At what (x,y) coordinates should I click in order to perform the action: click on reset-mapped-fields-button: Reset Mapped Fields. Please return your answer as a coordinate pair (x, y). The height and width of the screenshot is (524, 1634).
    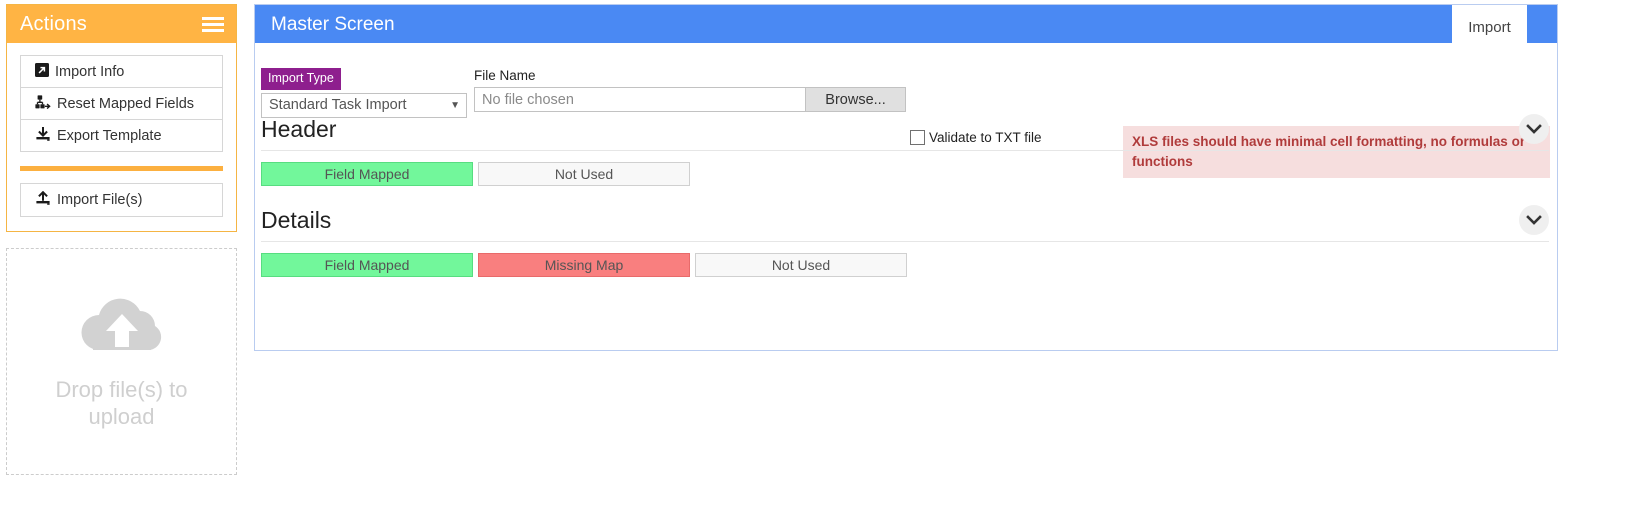
    Looking at the image, I should click on (121, 104).